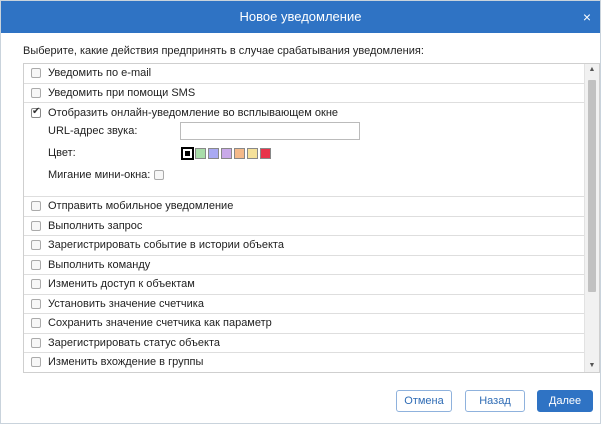  What do you see at coordinates (36, 73) in the screenshot?
I see `checkbox-email` at bounding box center [36, 73].